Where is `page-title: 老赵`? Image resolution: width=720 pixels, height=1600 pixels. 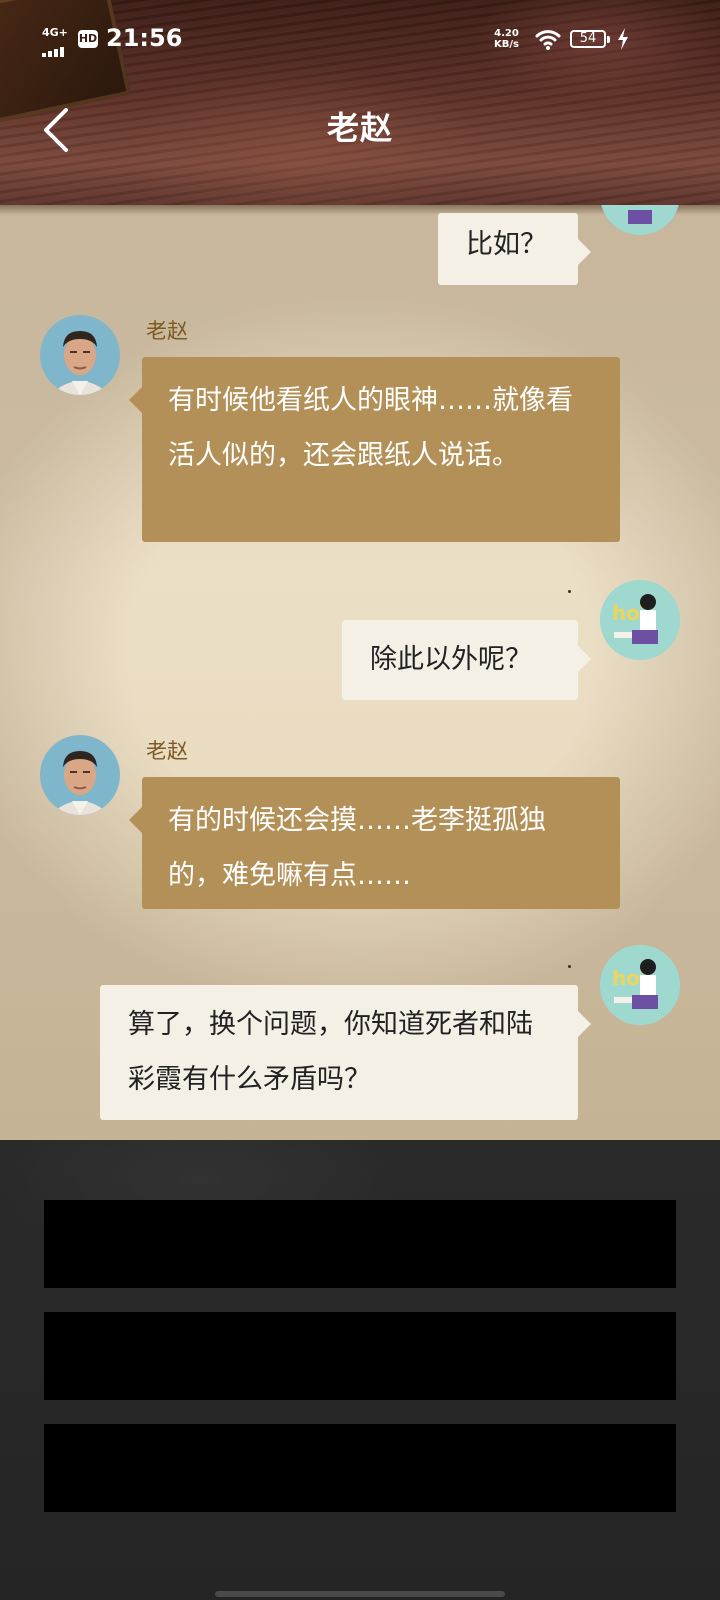
page-title: 老赵 is located at coordinates (359, 128).